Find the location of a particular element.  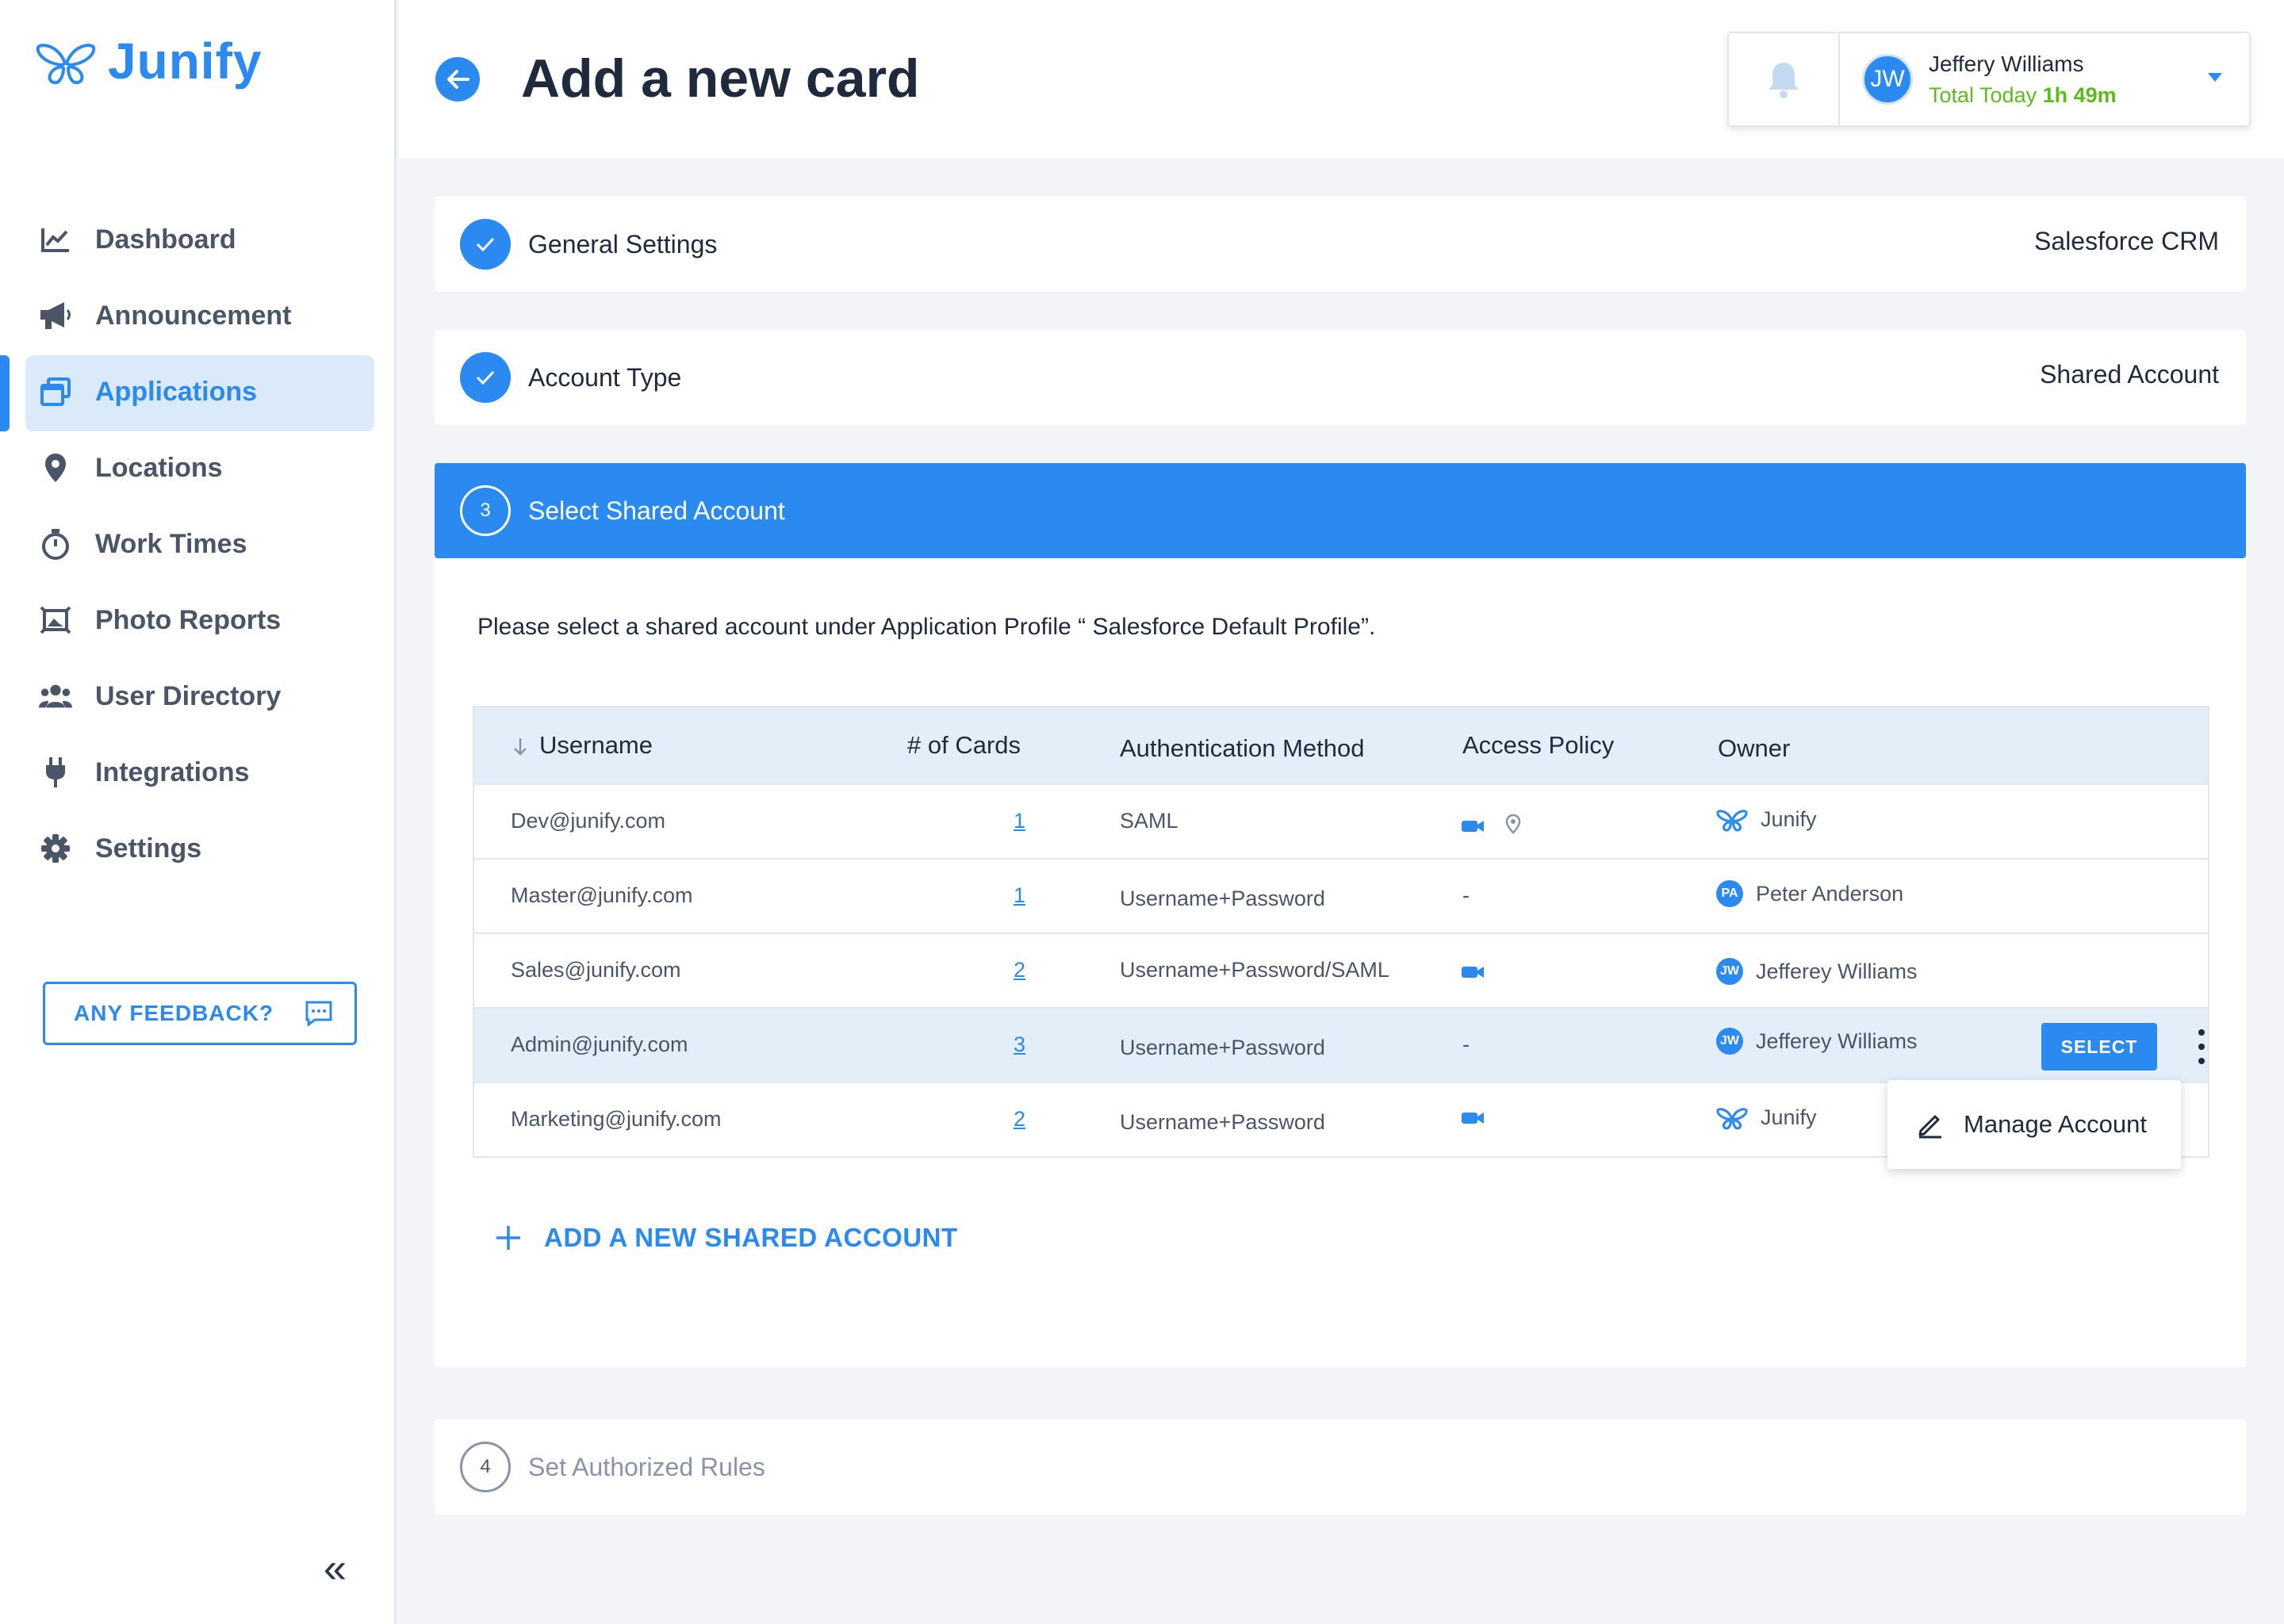

cell-username: Dev@junify.com is located at coordinates (588, 821).